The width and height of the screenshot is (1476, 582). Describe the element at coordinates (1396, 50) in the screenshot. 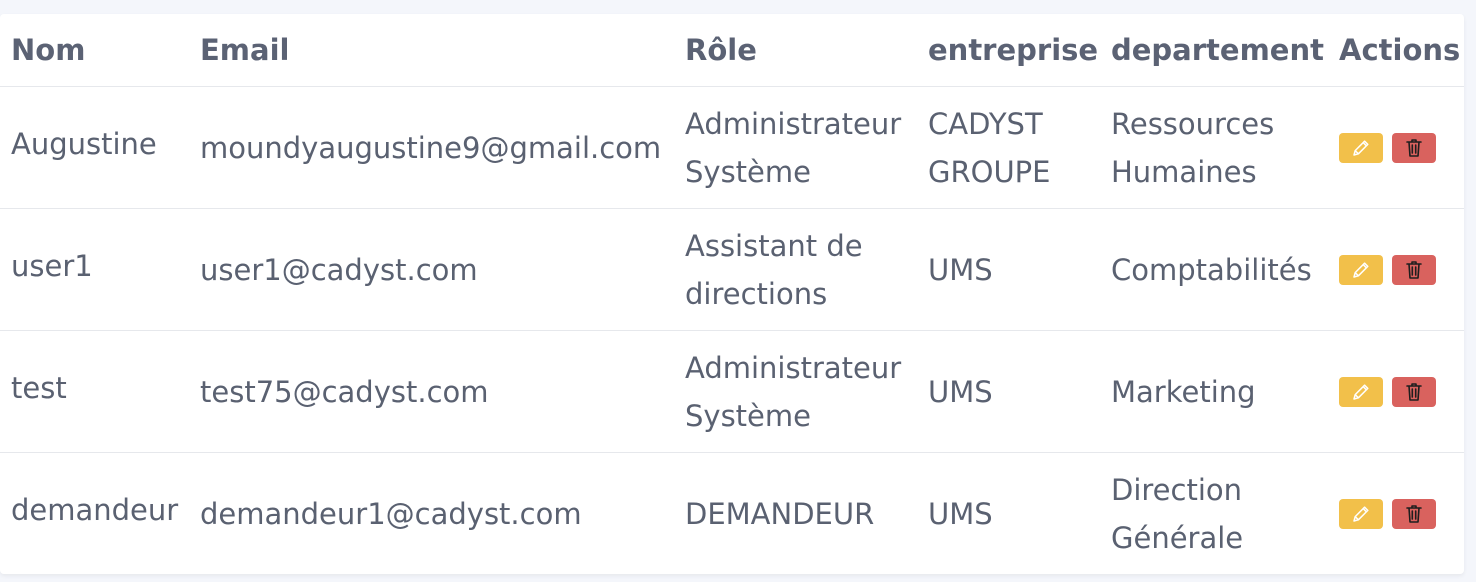

I see `column-header-actions: Actions` at that location.